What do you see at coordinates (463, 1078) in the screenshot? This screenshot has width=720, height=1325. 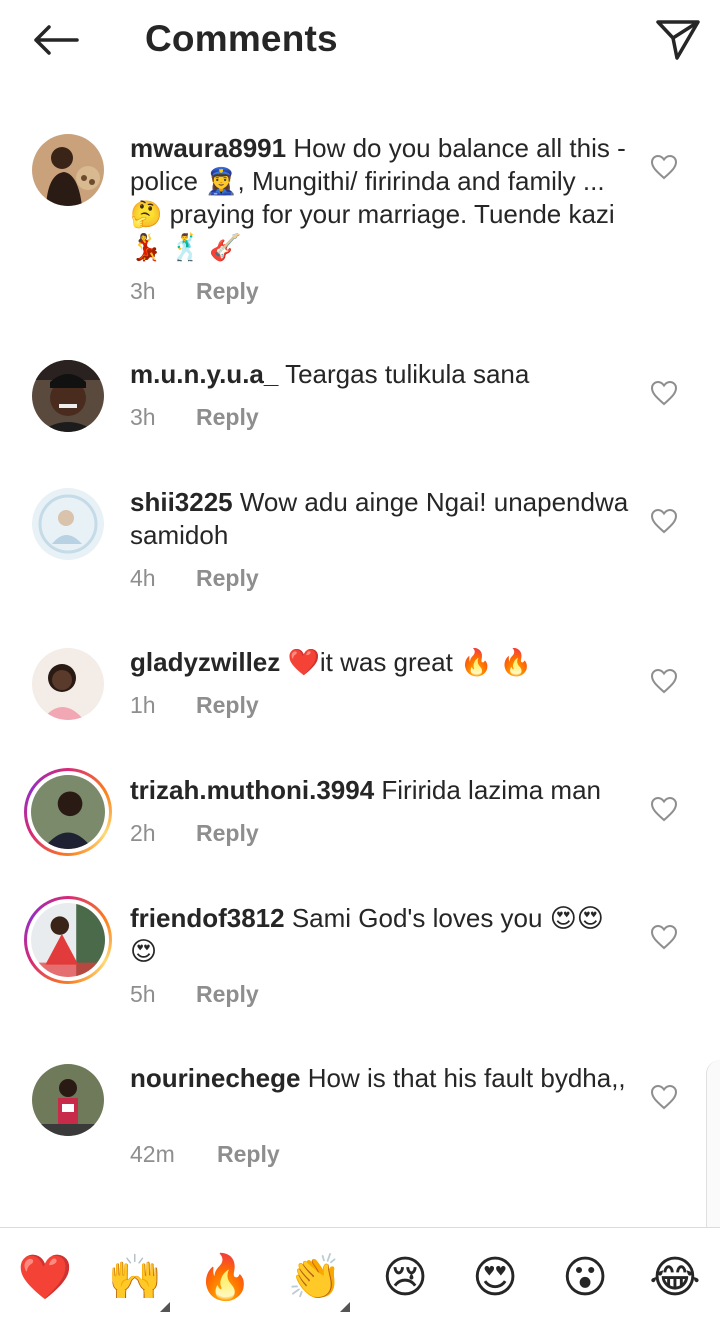 I see `comment-text: How is that his fault bydha,,` at bounding box center [463, 1078].